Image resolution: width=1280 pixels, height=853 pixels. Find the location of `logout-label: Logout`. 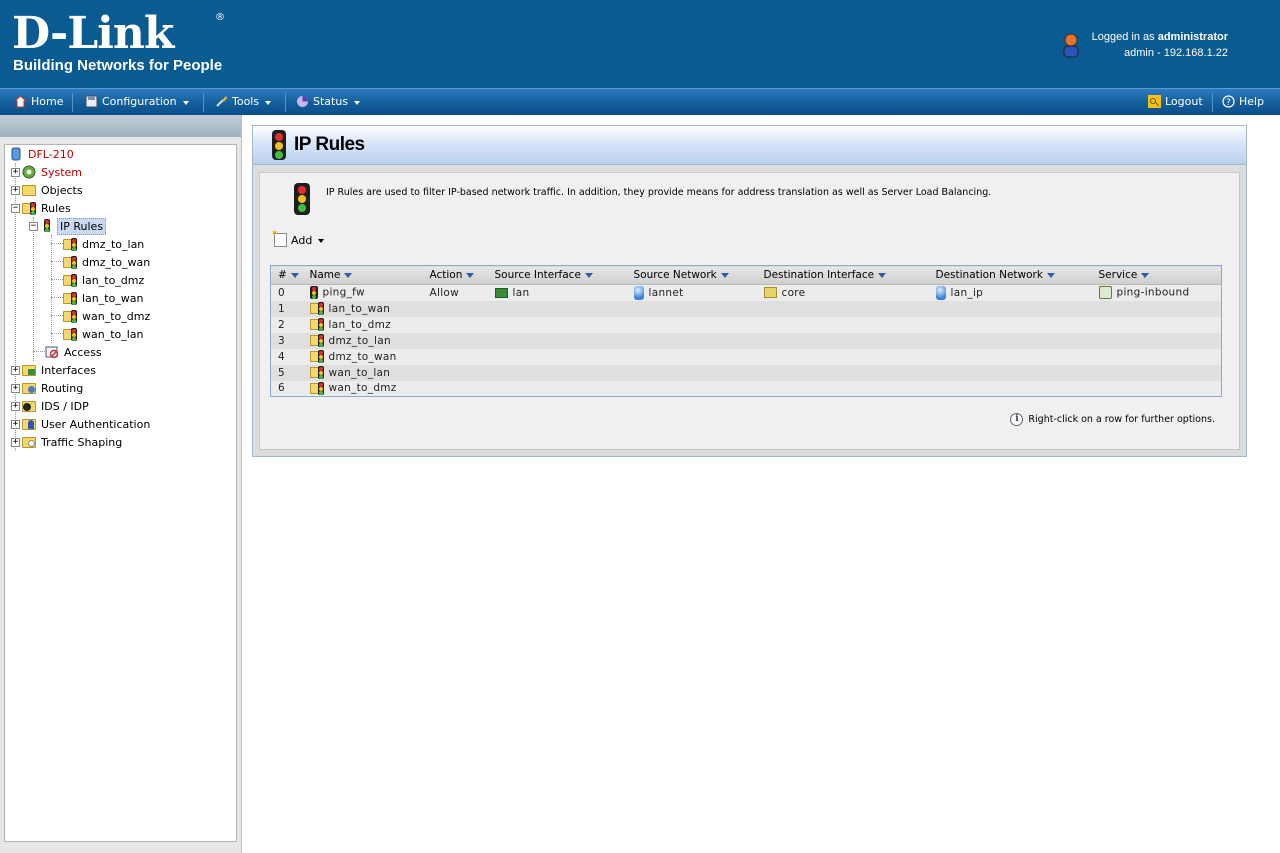

logout-label: Logout is located at coordinates (1184, 101).